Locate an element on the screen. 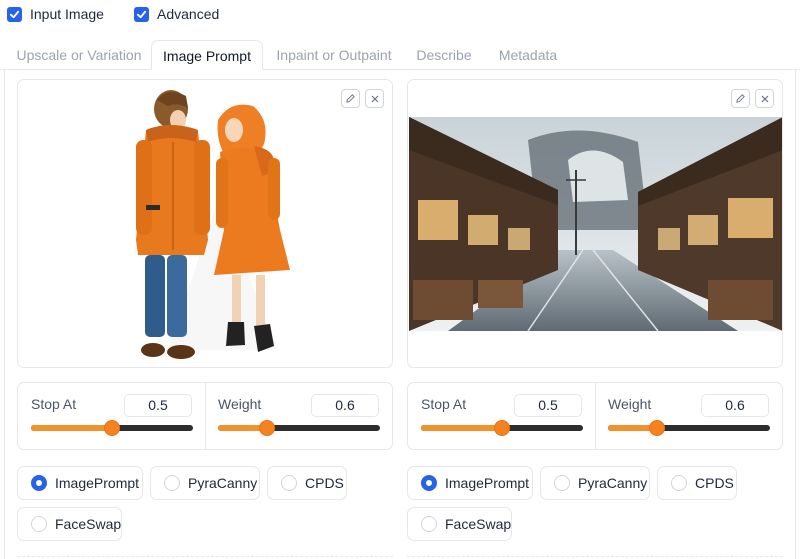 This screenshot has width=800, height=559. slot-2-stop-at: Stop At 0.5 is located at coordinates (501, 416).